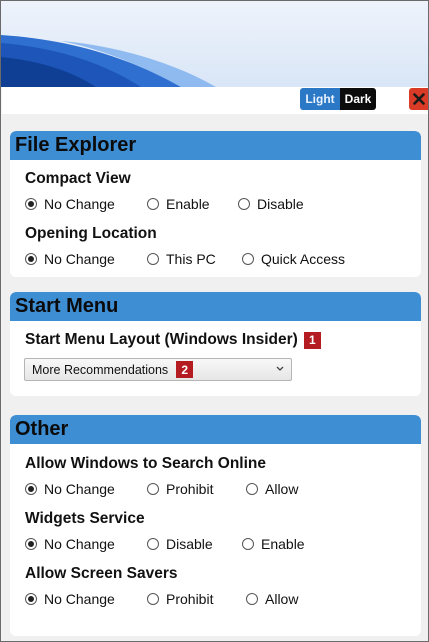 The width and height of the screenshot is (429, 642). What do you see at coordinates (215, 100) in the screenshot?
I see `window-topbar: Light Dark` at bounding box center [215, 100].